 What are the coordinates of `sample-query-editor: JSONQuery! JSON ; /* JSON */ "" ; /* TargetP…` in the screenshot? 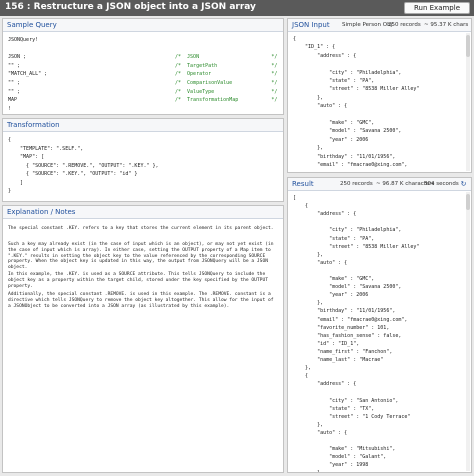 It's located at (143, 73).